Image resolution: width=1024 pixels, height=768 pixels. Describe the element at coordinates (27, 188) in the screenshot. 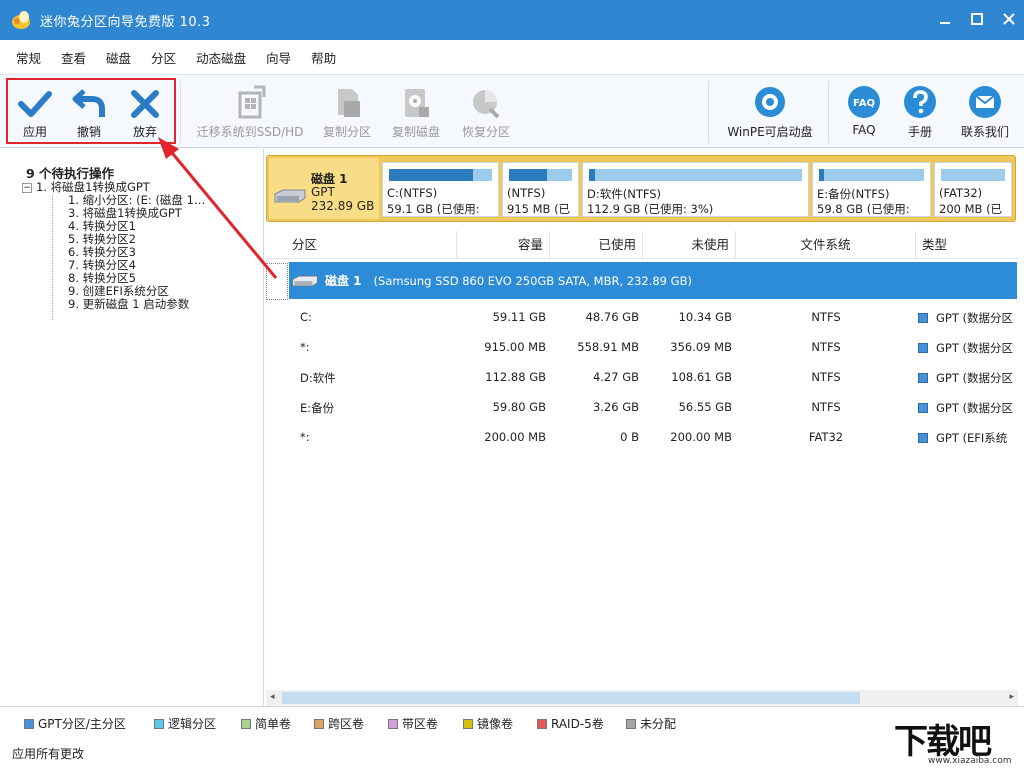

I see `collapse-icon: −` at that location.